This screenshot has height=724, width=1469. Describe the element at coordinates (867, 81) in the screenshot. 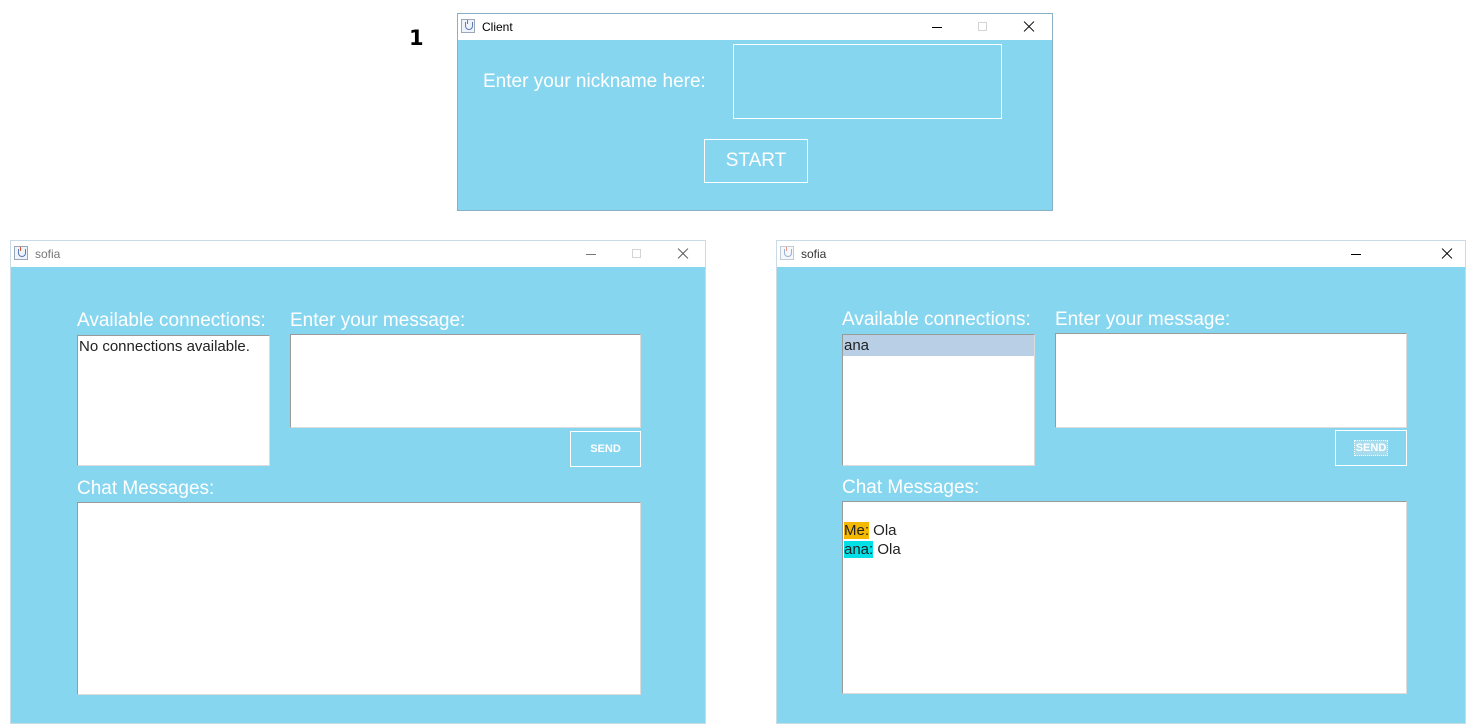

I see `nickname-input` at that location.